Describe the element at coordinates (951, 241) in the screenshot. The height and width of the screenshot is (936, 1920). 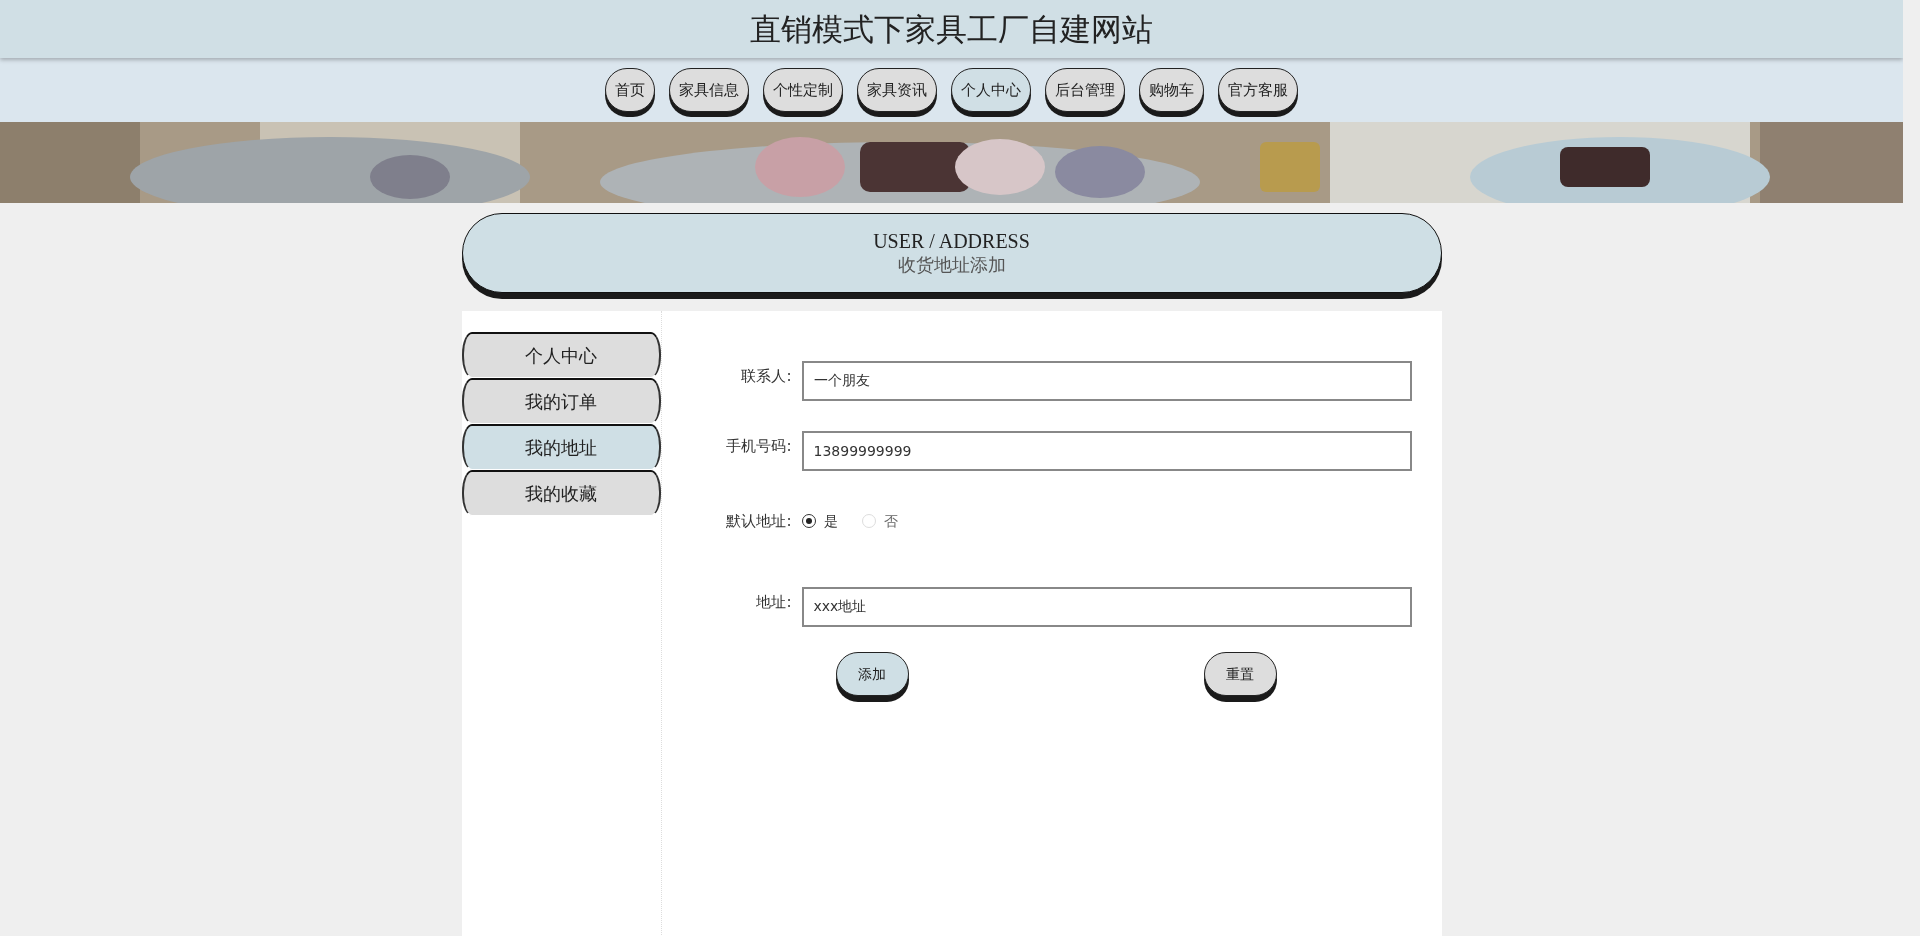
I see `page-heading-title: USER / ADDRESS` at that location.